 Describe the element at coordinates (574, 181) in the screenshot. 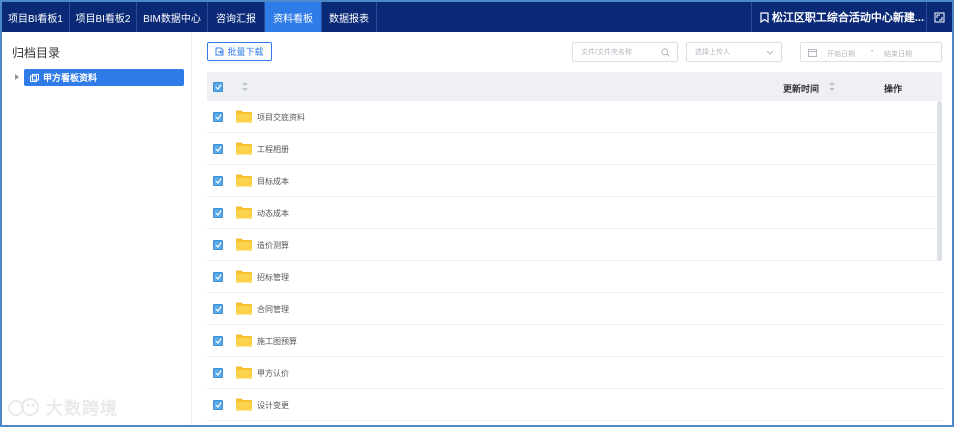

I see `table-row: 目标成本` at that location.